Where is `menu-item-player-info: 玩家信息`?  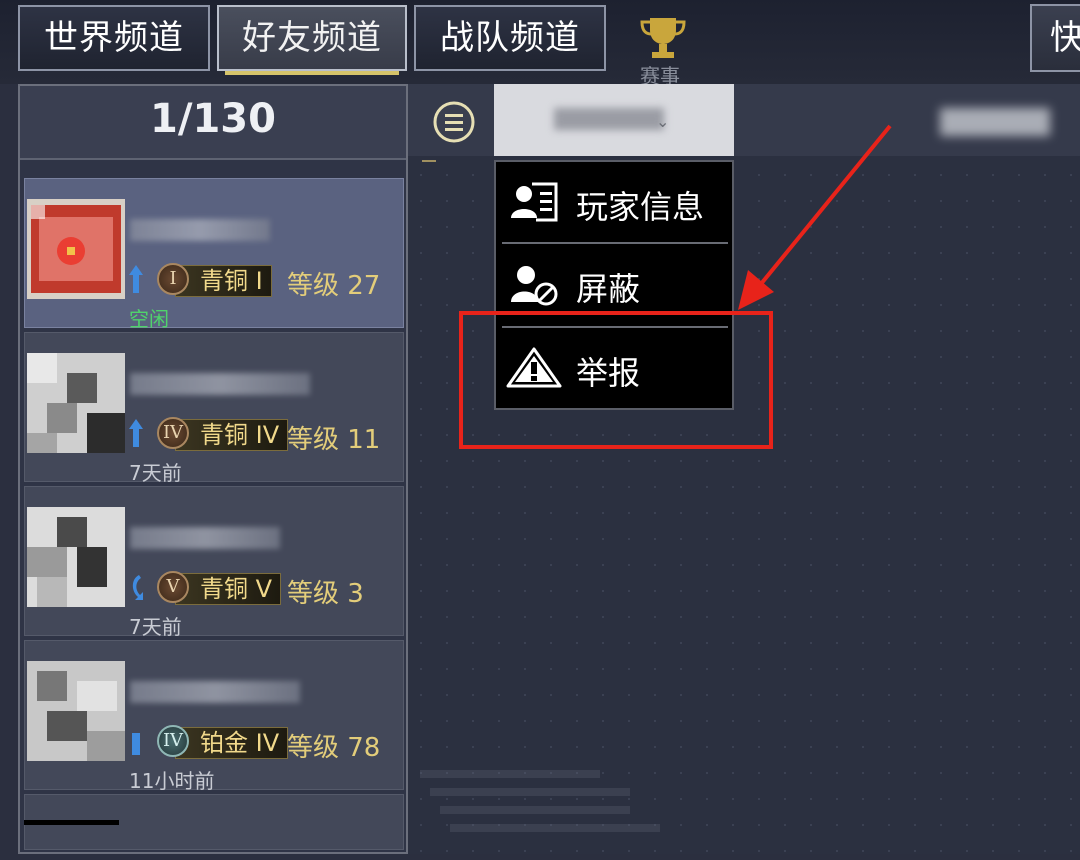
menu-item-player-info: 玩家信息 is located at coordinates (614, 202).